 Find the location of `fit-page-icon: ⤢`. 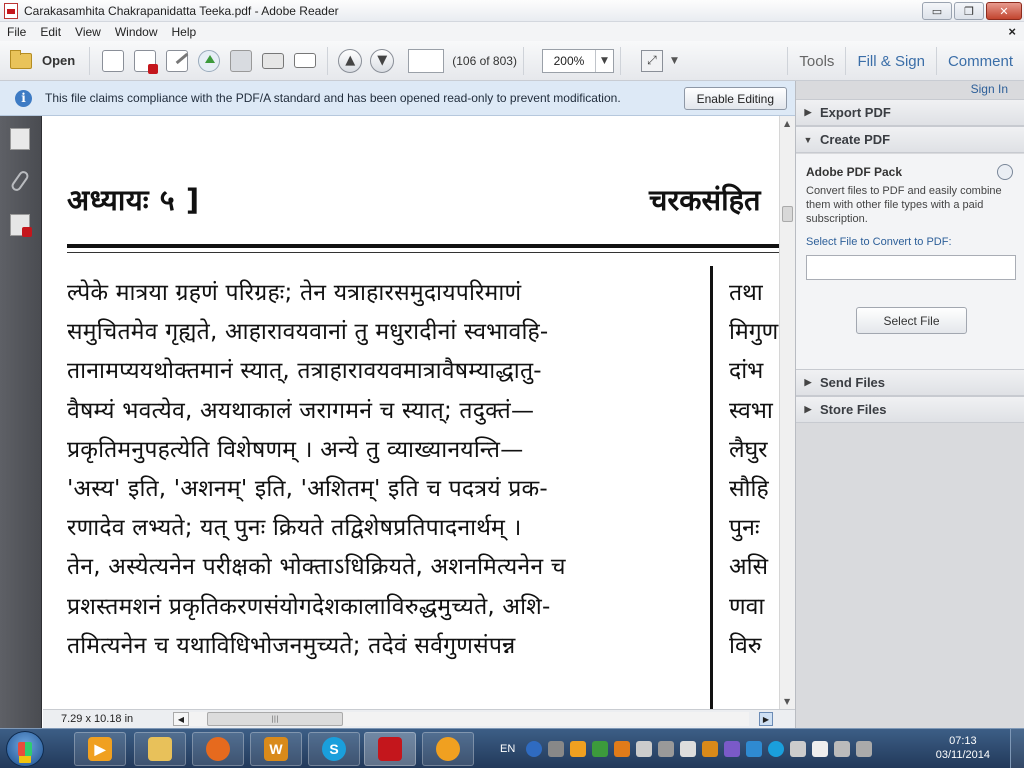

fit-page-icon: ⤢ is located at coordinates (651, 60).